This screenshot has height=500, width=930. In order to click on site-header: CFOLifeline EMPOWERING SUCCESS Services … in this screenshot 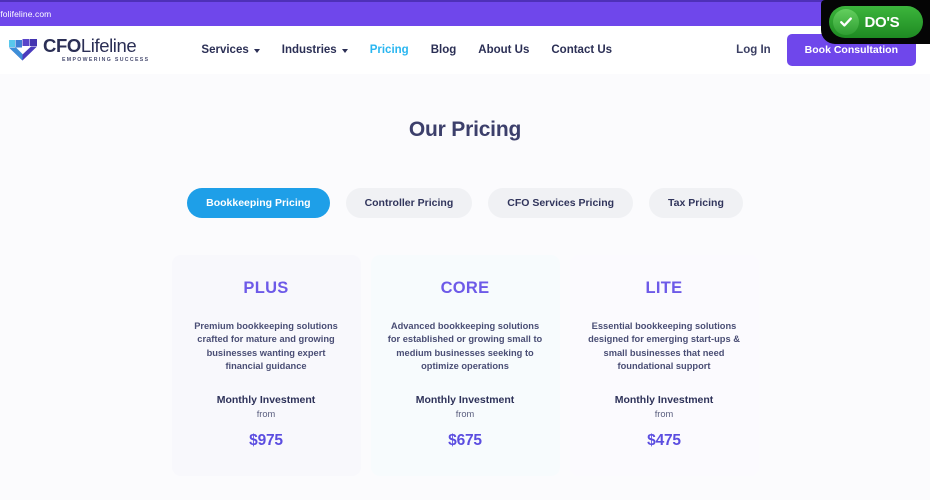, I will do `click(465, 50)`.